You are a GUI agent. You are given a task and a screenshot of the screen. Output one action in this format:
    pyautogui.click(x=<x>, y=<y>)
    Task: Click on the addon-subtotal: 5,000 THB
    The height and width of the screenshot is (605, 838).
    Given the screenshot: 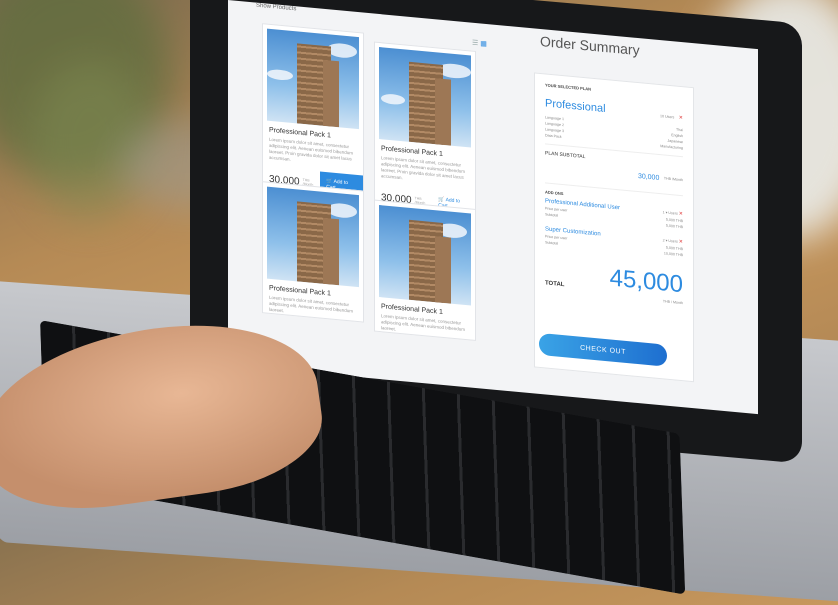 What is the action you would take?
    pyautogui.click(x=674, y=226)
    